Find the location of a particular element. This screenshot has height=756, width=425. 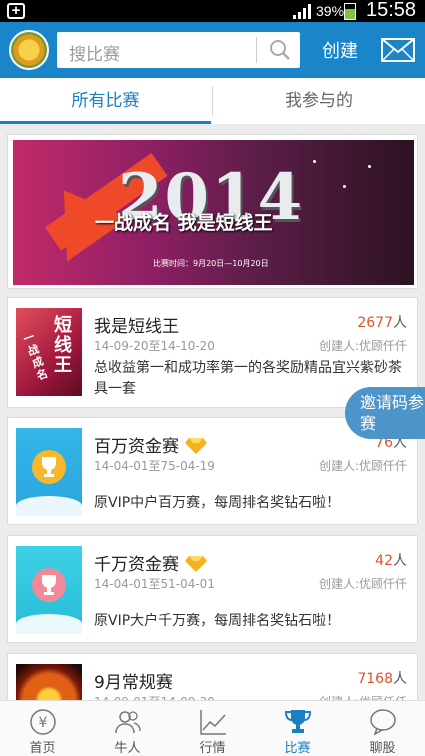

create-button: 创建 is located at coordinates (340, 50).